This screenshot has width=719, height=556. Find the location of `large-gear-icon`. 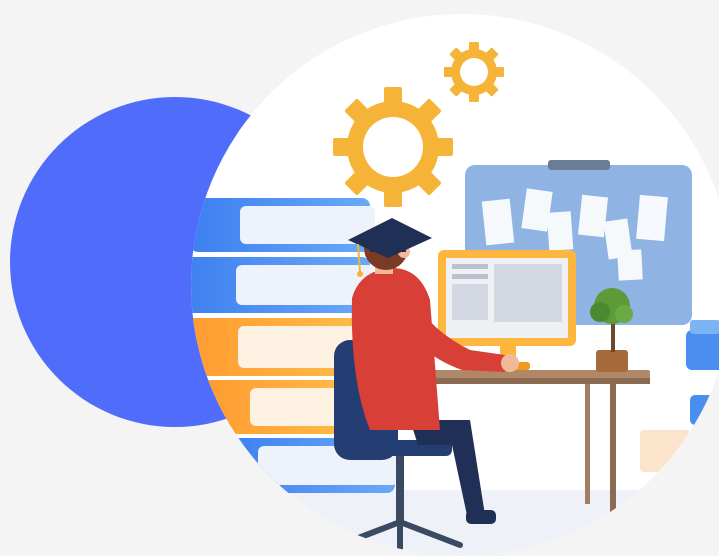

large-gear-icon is located at coordinates (393, 147).